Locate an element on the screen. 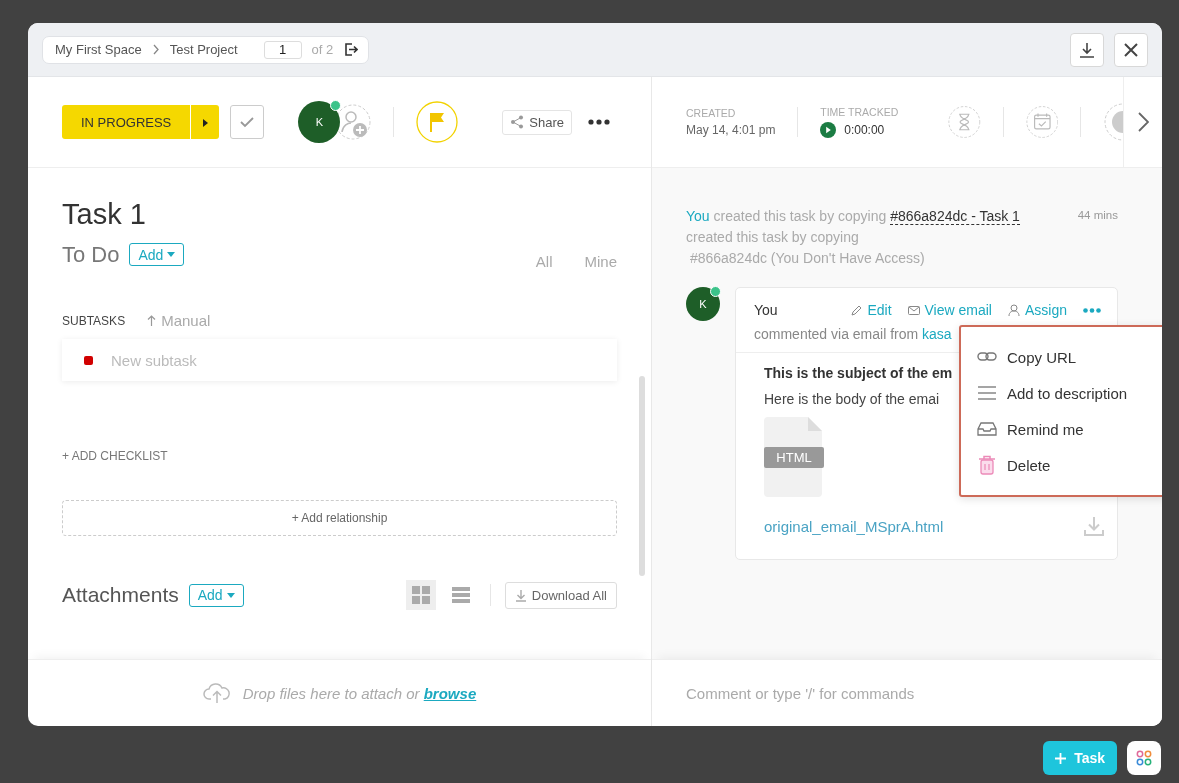 This screenshot has height=783, width=1179. comment-author: You is located at coordinates (766, 310).